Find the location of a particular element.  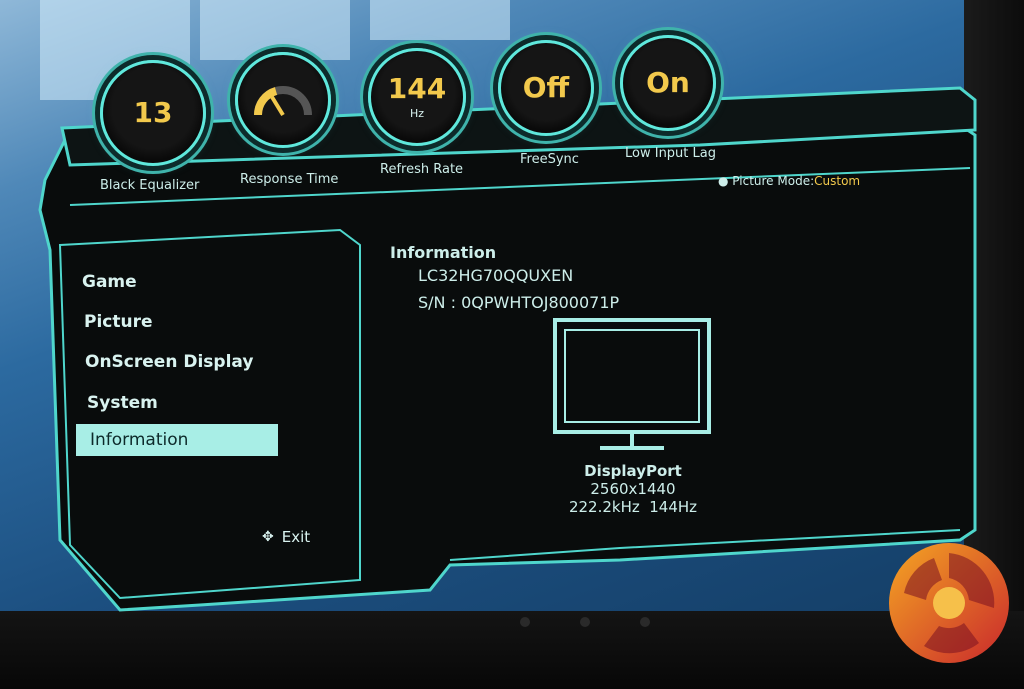

serial-number: S/N : 0QPWHTOJ800071P is located at coordinates (519, 302).